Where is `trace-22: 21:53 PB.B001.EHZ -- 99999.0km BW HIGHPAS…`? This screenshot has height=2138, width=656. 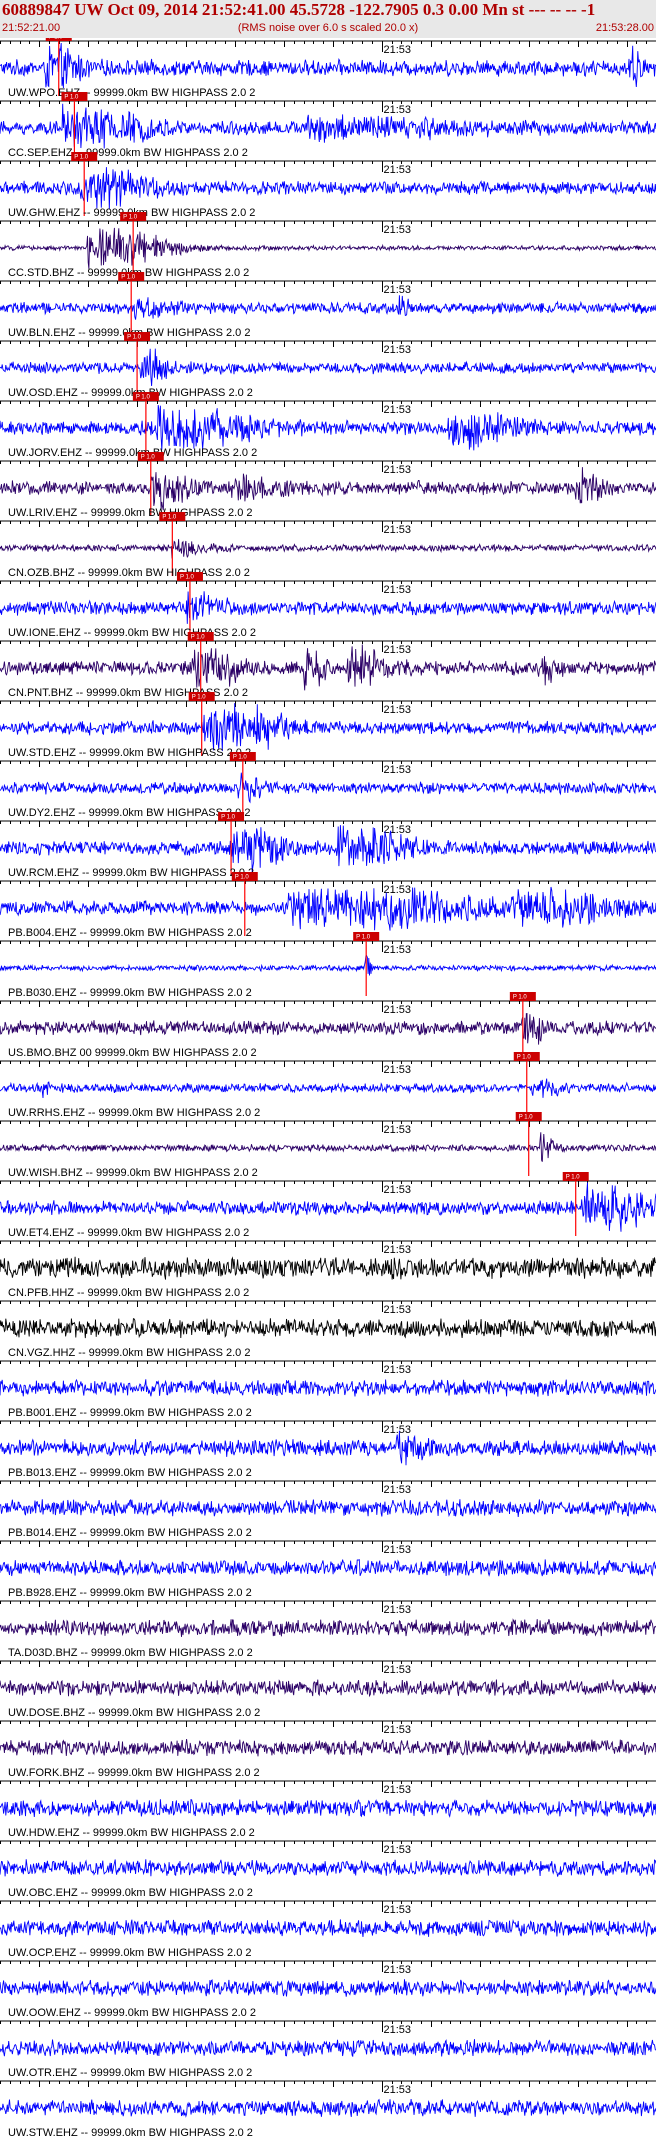 trace-22: 21:53 PB.B001.EHZ -- 99999.0km BW HIGHPAS… is located at coordinates (328, 1389).